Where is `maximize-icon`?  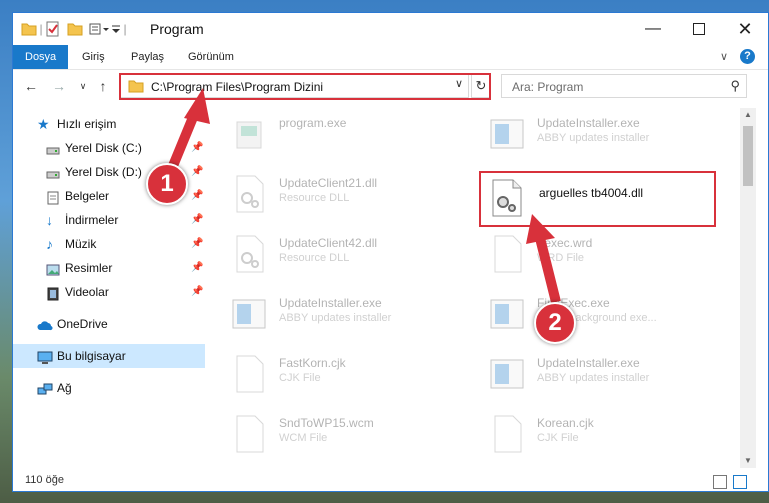
maximize-icon is located at coordinates (699, 29).